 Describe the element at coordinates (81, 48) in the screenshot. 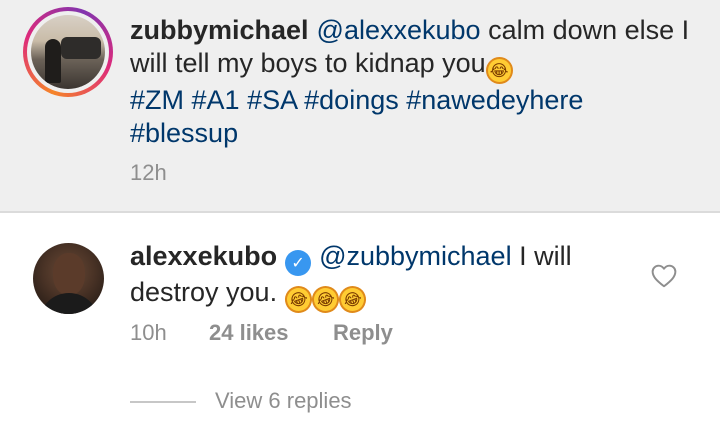

I see `car-shape` at that location.